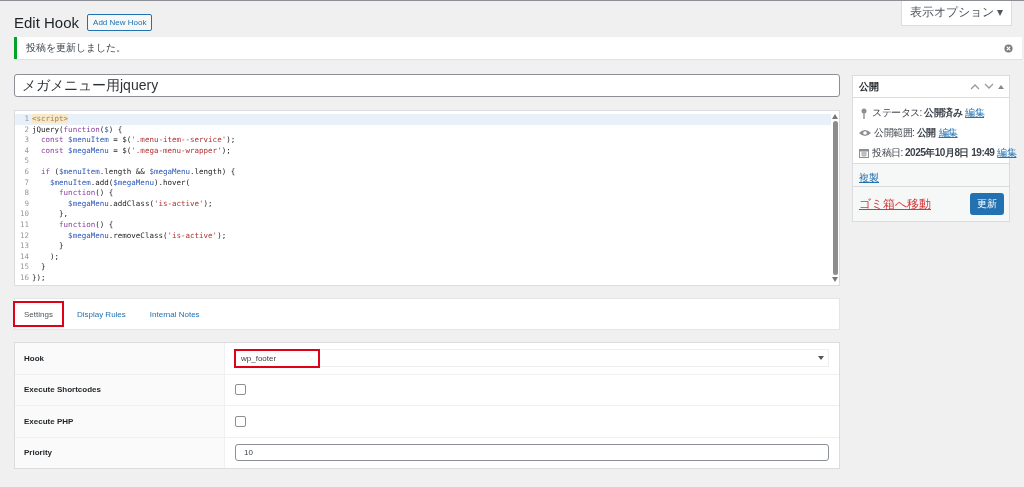  I want to click on setting-label: Hook, so click(34, 358).